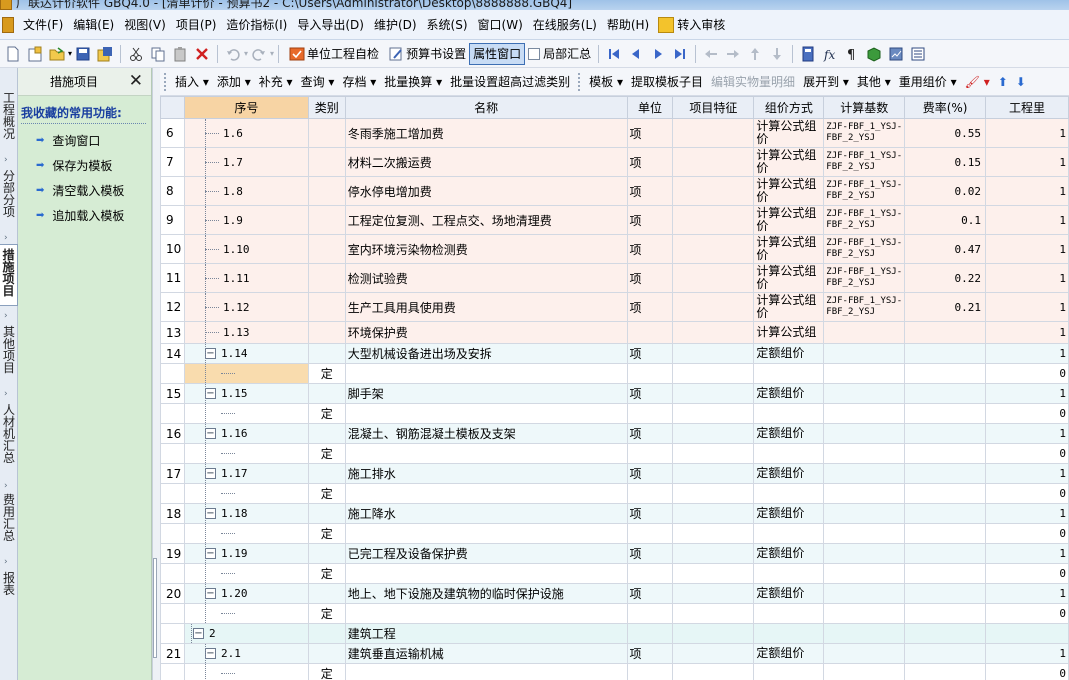 The width and height of the screenshot is (1069, 680). I want to click on header-category: 类别, so click(326, 107).